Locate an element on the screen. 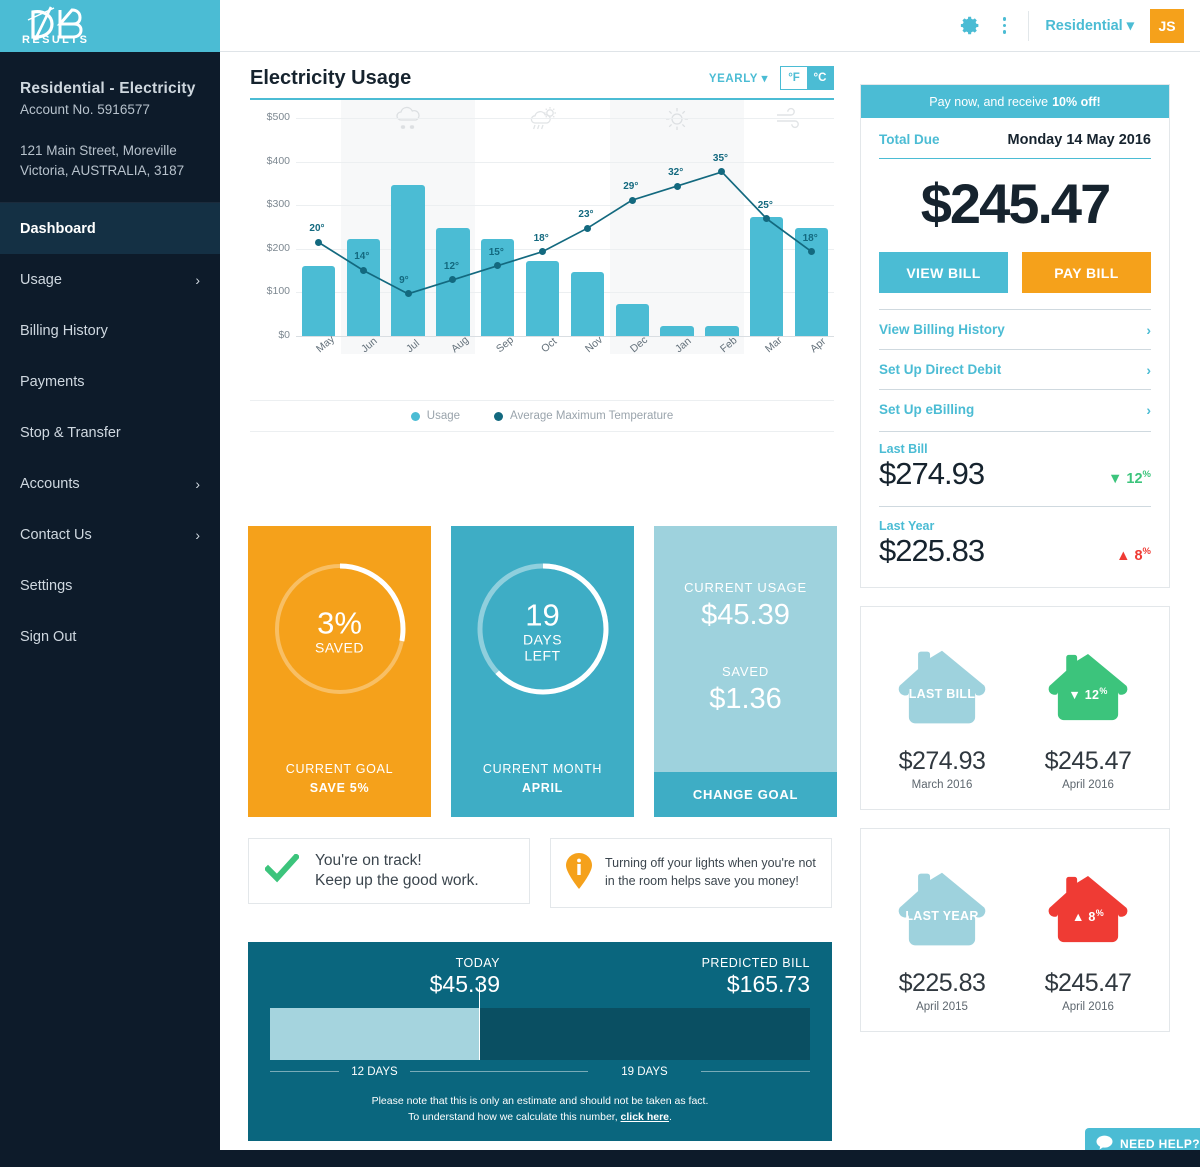 The width and height of the screenshot is (1200, 1167). sidebar-item-label: Billing History is located at coordinates (64, 330).